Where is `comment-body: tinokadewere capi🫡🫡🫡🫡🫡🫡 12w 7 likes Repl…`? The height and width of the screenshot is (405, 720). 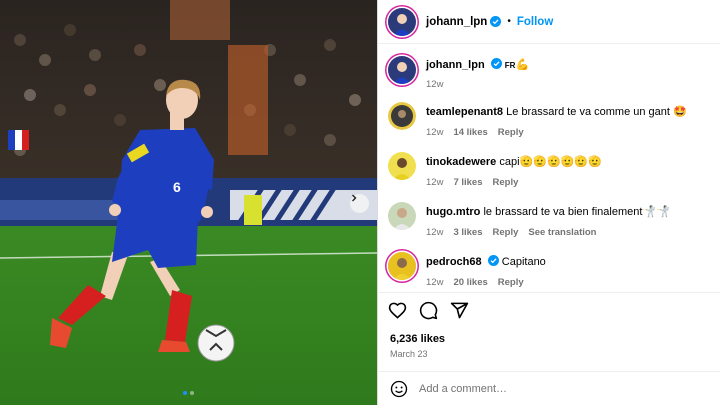 comment-body: tinokadewere capi🫡🫡🫡🫡🫡🫡 12w 7 likes Repl… is located at coordinates (514, 170).